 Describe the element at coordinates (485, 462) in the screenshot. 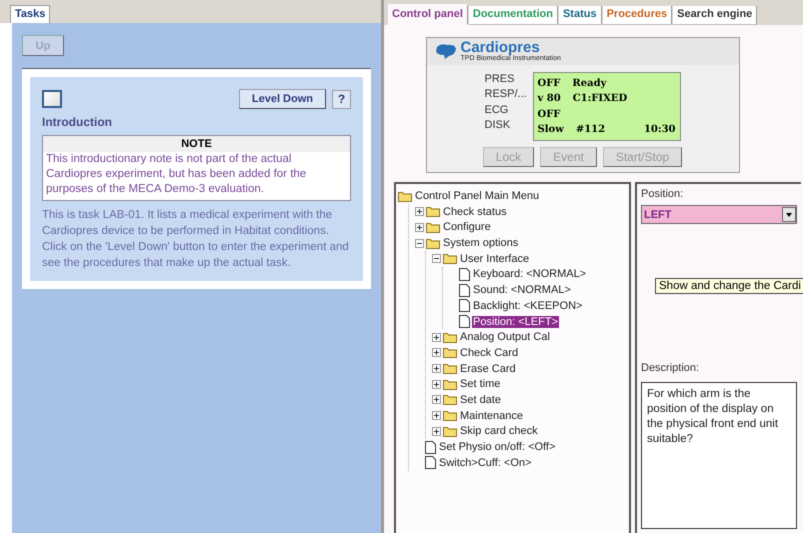

I see `tree-item: Switch>Cuff: <On>` at that location.